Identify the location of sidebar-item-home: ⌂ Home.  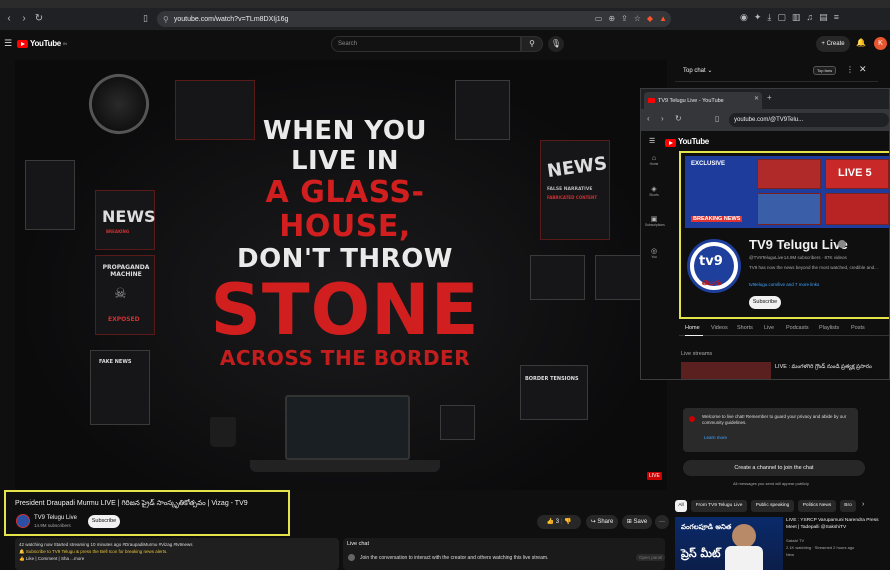
(654, 160).